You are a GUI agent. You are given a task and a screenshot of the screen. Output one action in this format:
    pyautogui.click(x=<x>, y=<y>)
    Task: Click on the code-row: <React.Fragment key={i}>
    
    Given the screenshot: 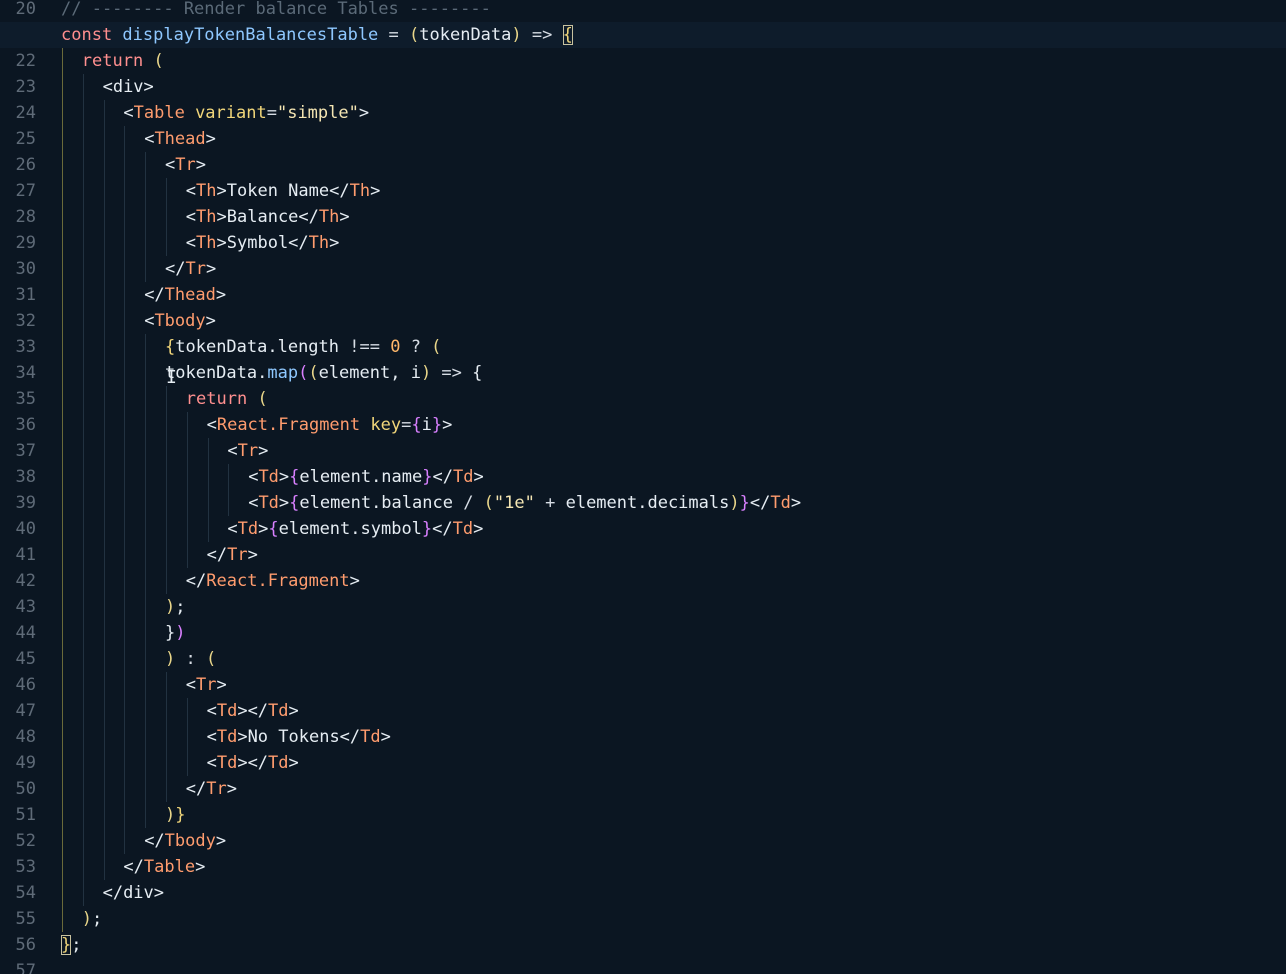 What is the action you would take?
    pyautogui.click(x=643, y=425)
    